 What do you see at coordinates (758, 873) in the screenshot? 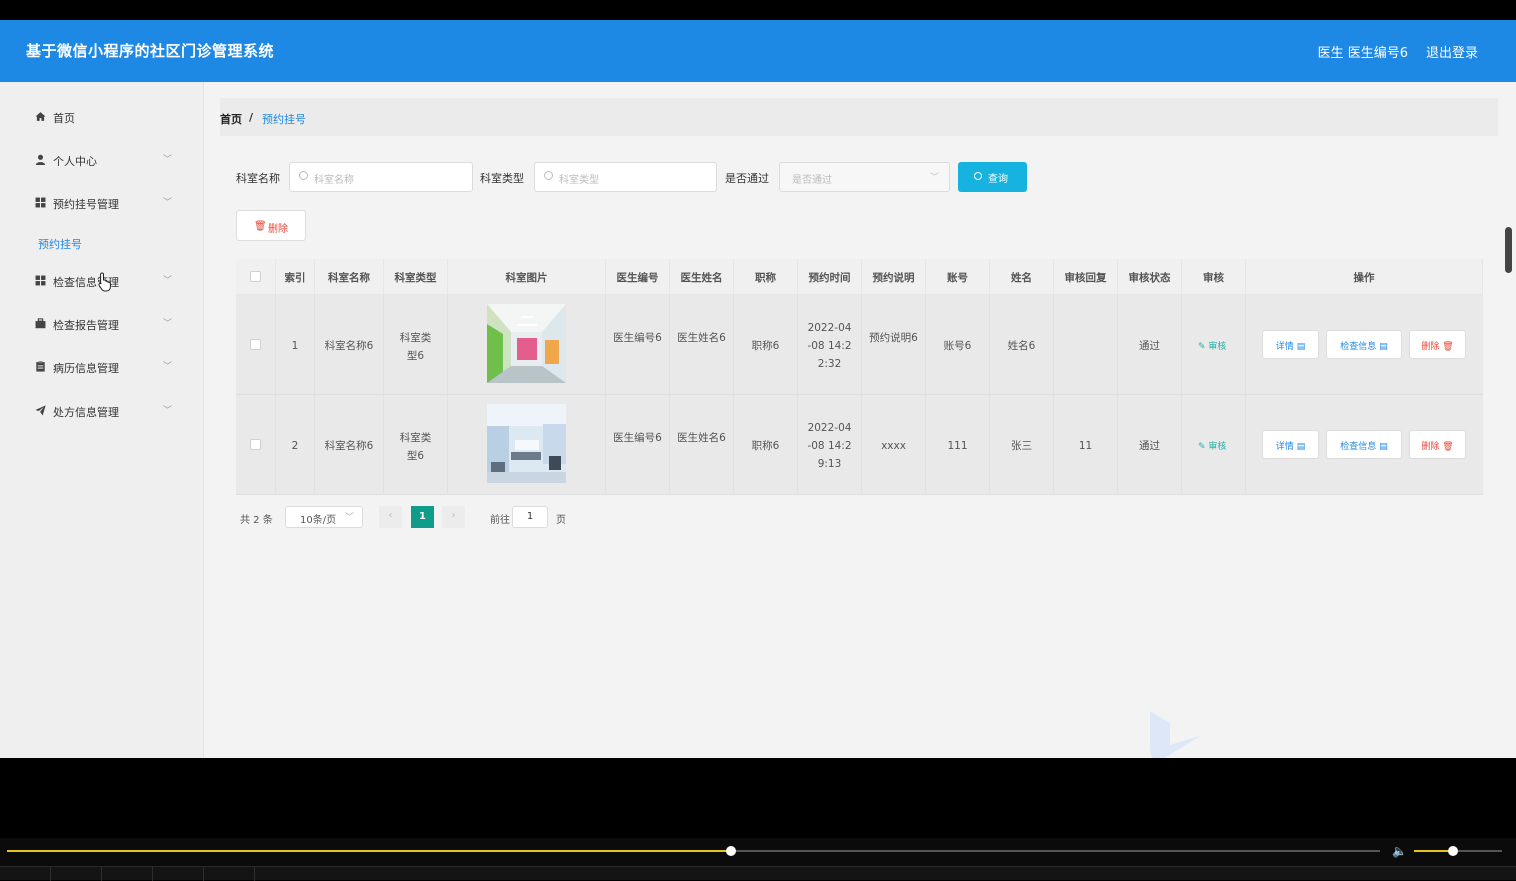
I see `bottom-strip` at bounding box center [758, 873].